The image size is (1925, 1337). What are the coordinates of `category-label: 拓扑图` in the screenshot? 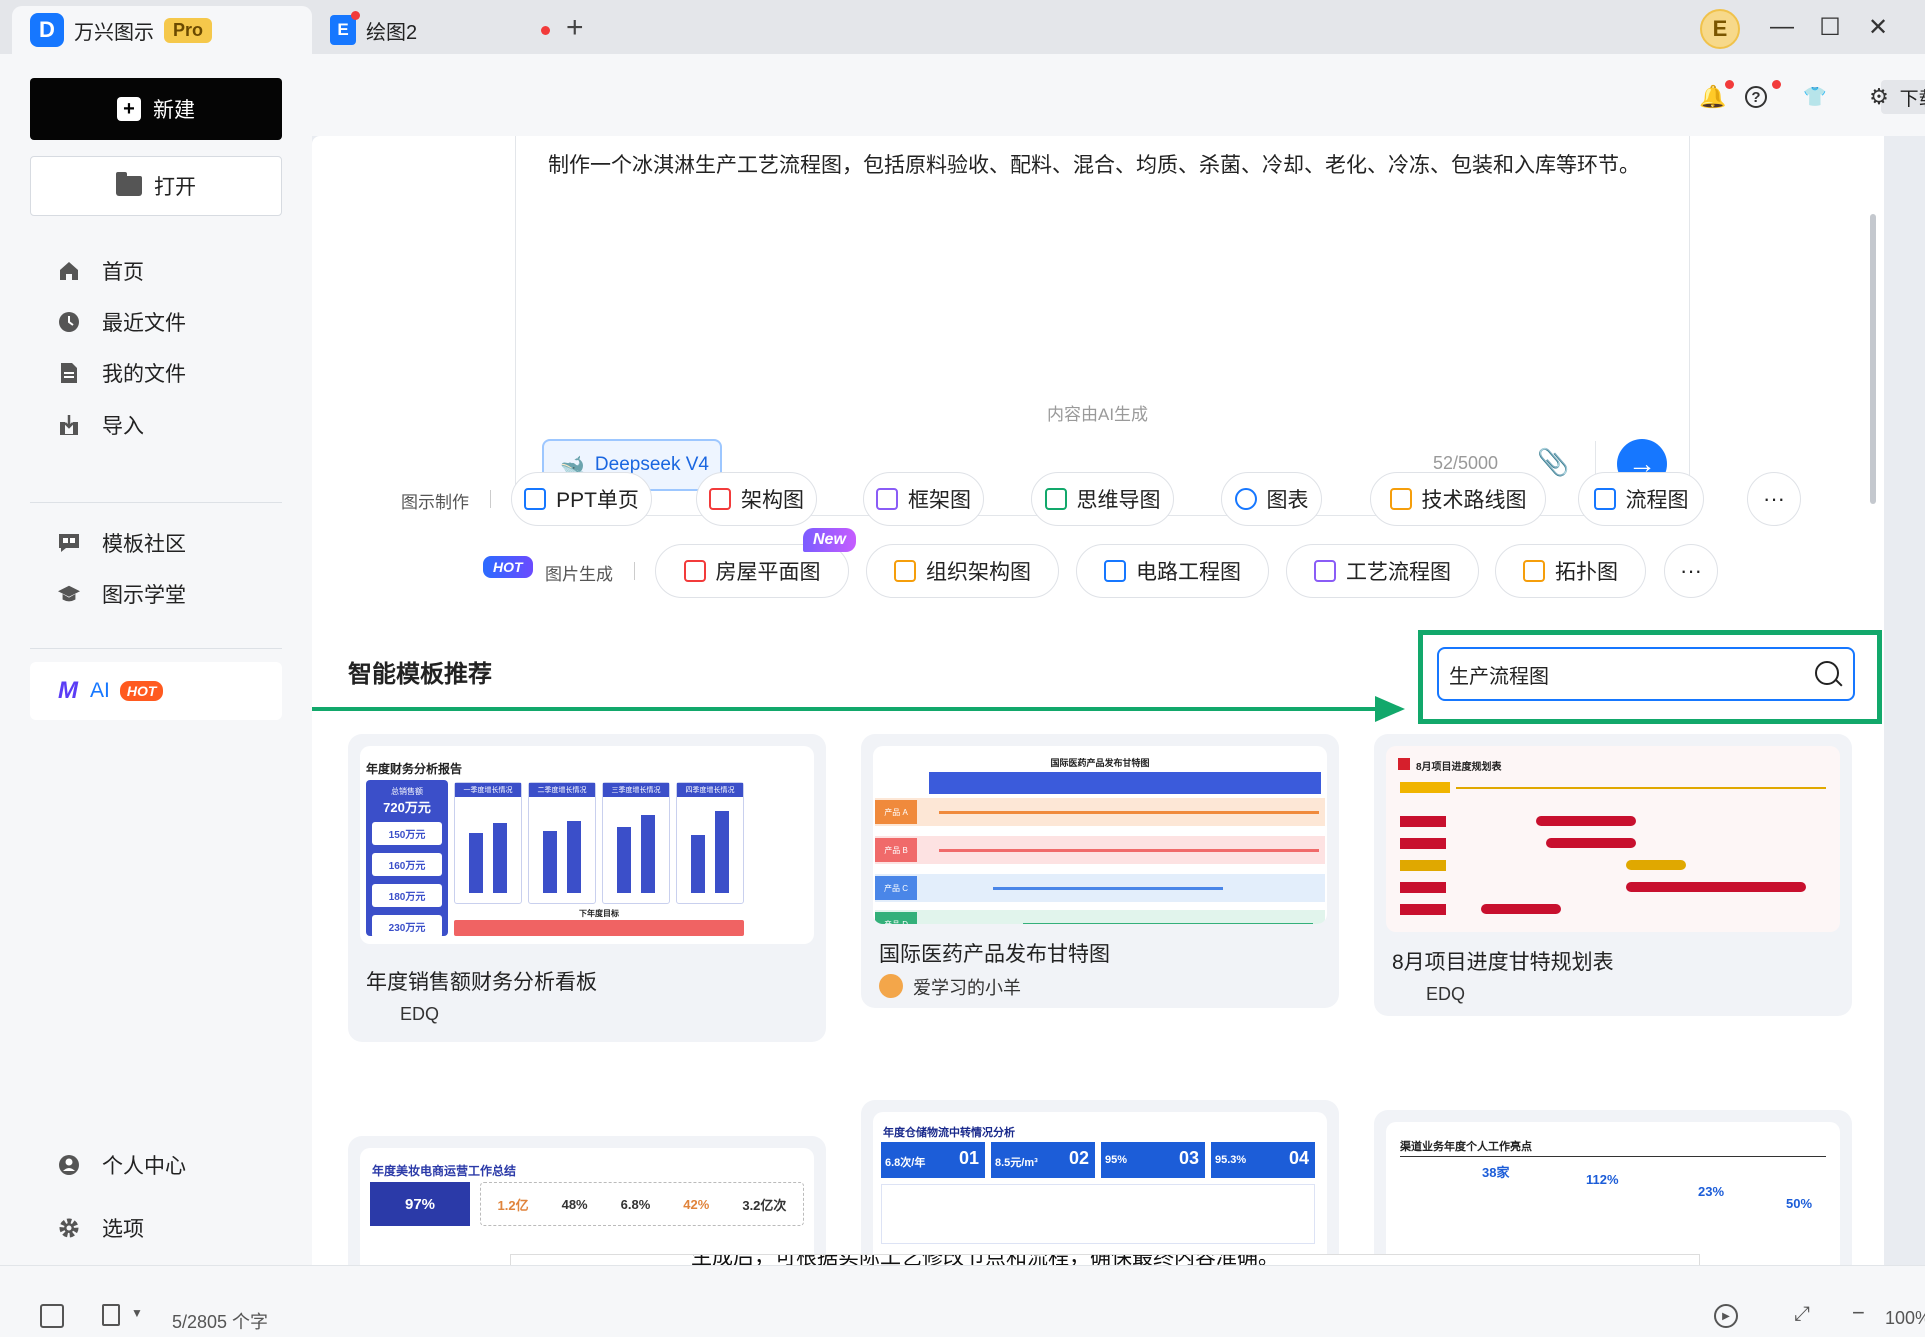 It's located at (1586, 572).